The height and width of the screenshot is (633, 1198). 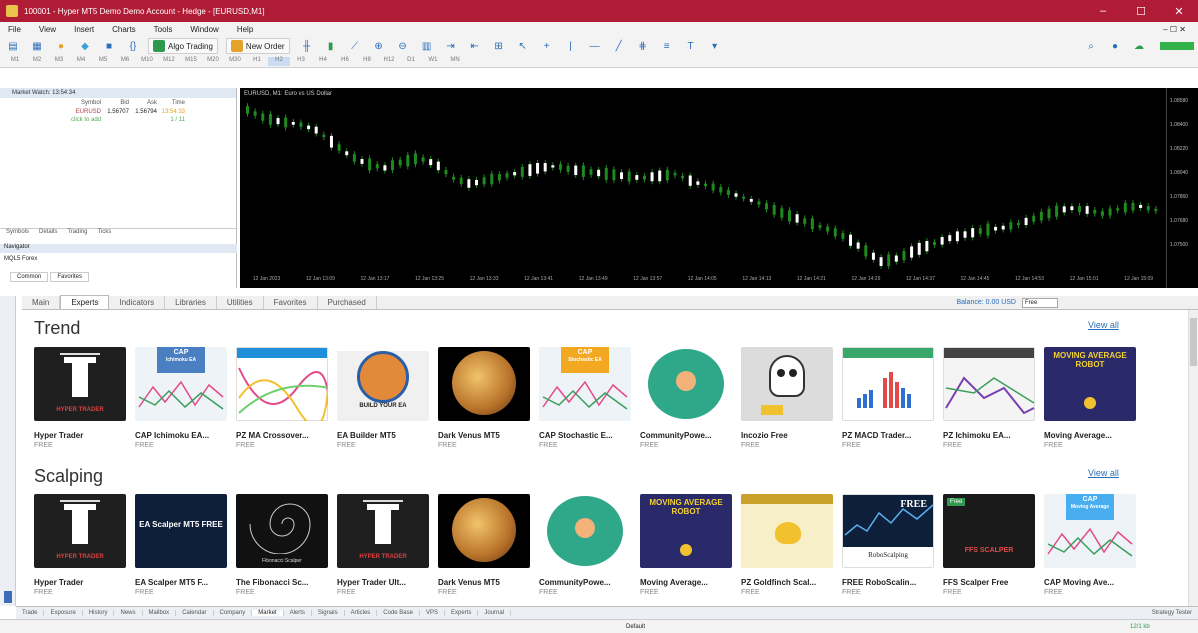 What do you see at coordinates (1090, 384) in the screenshot?
I see `product-thumbnail: MOVING AVERAGE ROBOT` at bounding box center [1090, 384].